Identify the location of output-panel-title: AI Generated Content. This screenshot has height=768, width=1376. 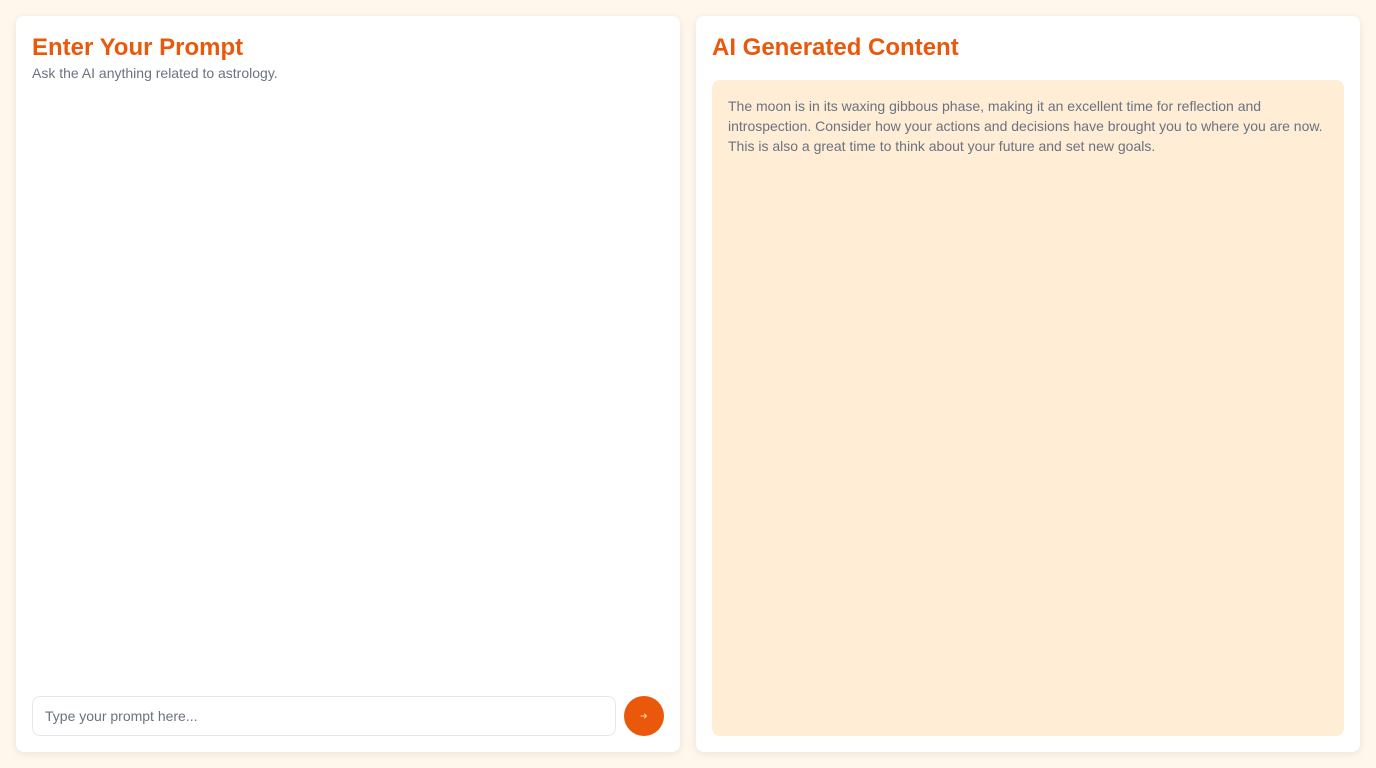
(835, 47).